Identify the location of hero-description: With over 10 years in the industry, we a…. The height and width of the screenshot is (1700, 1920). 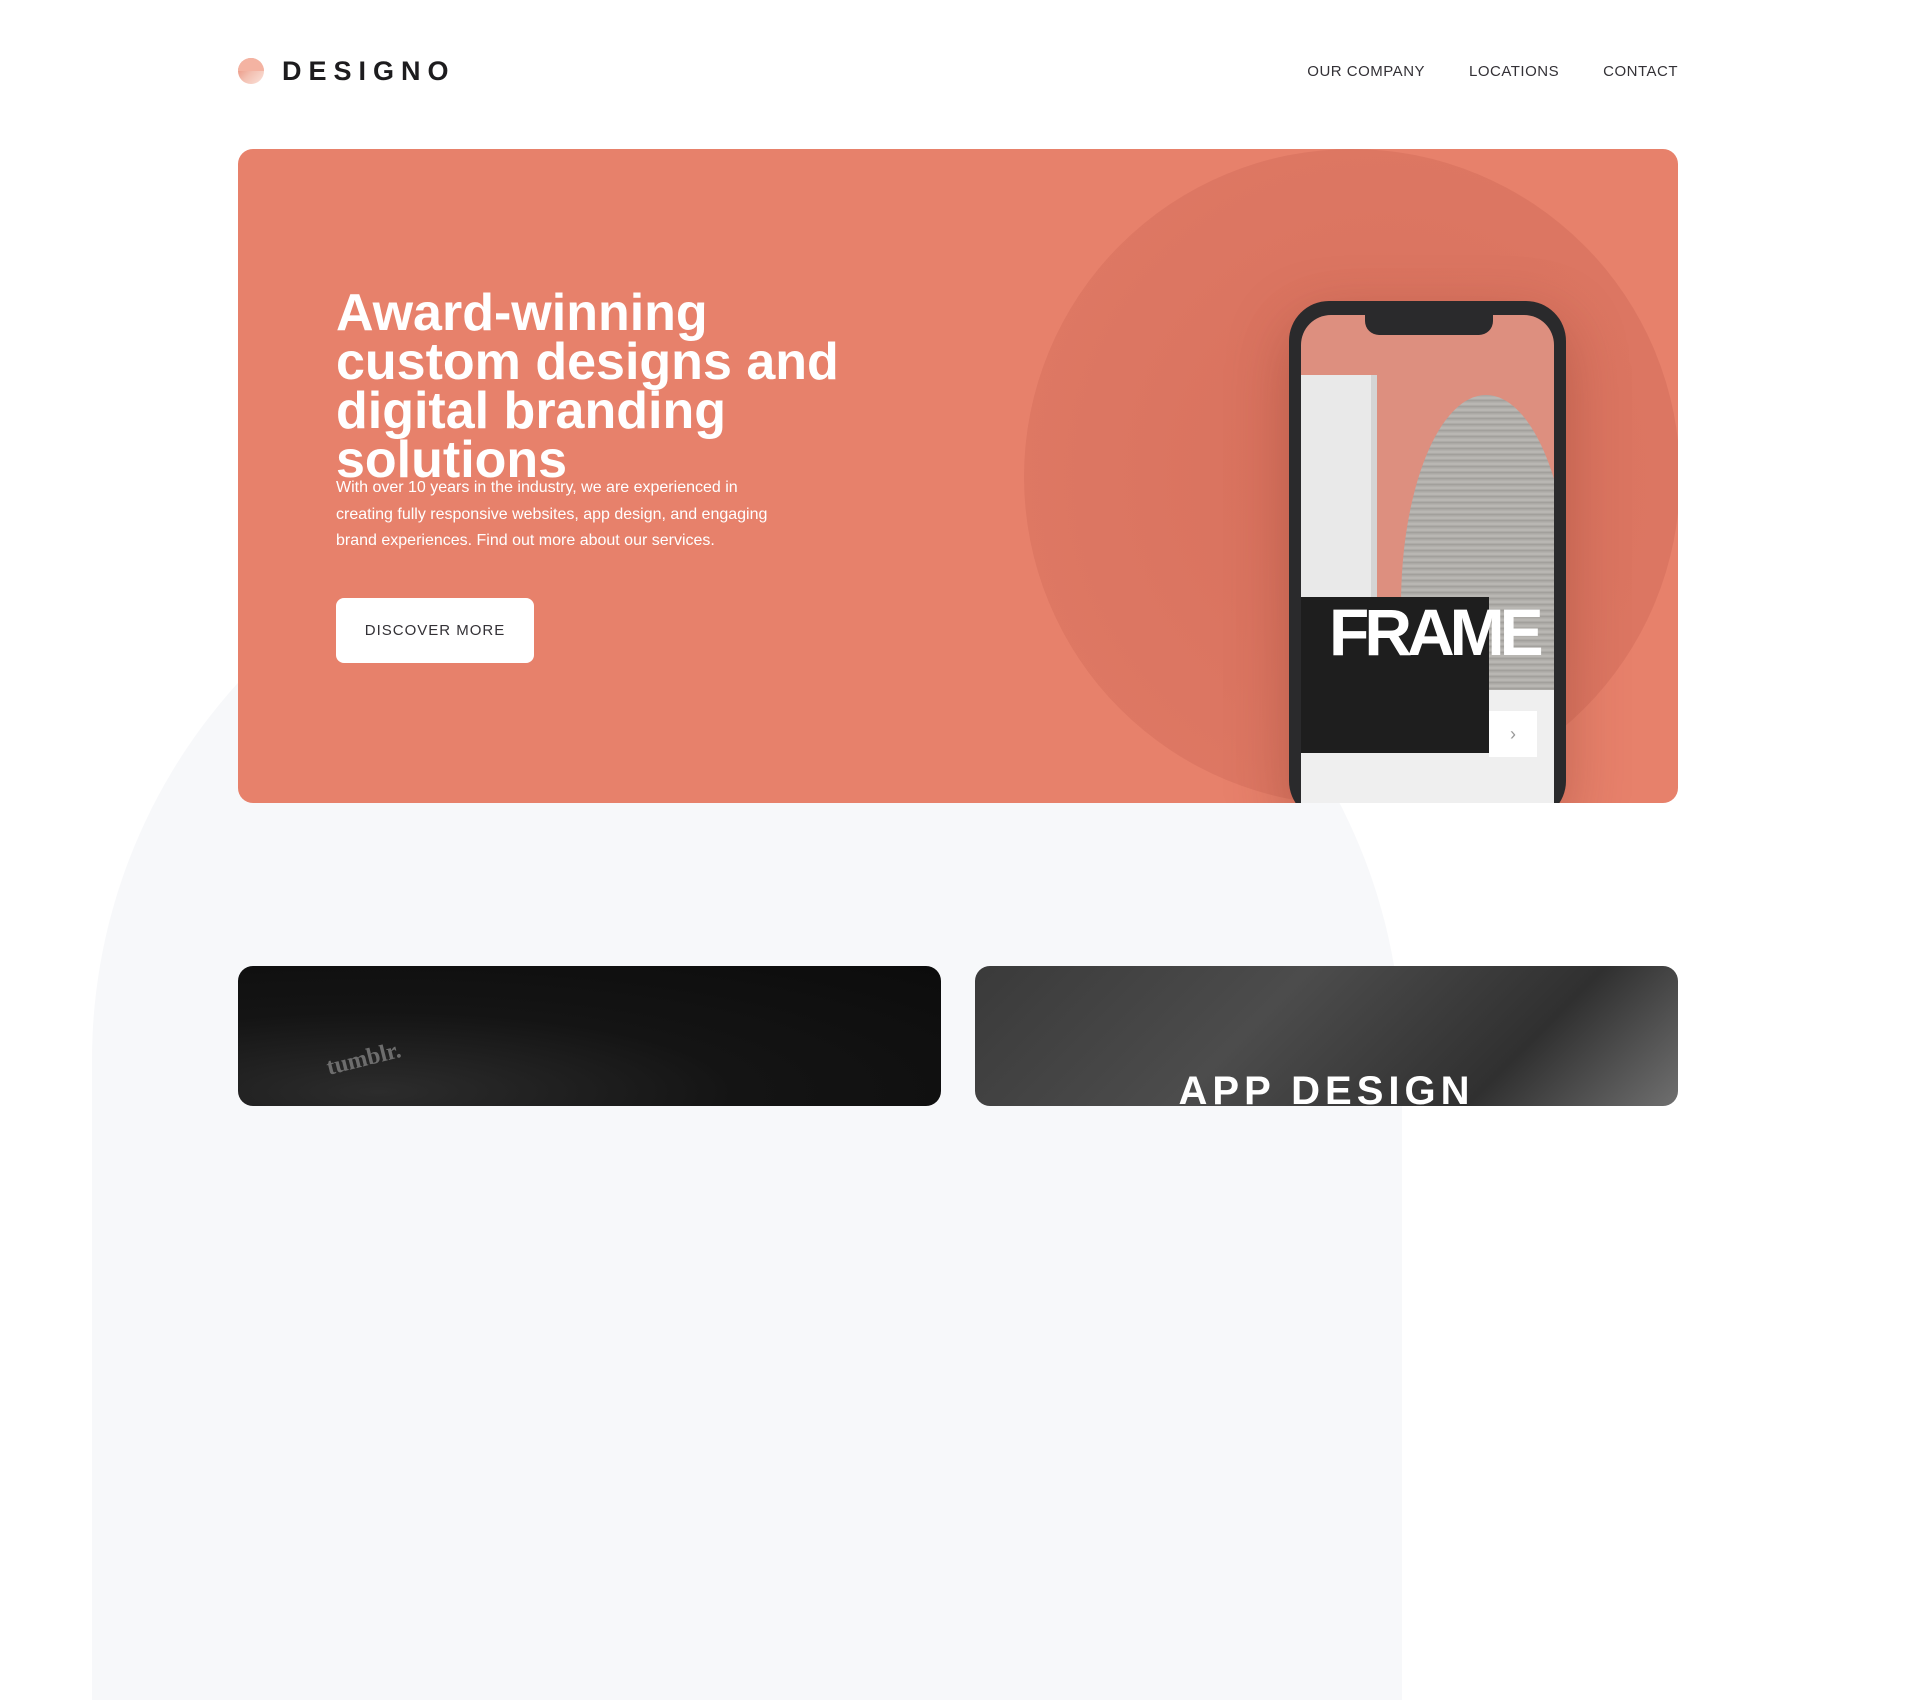
(552, 514).